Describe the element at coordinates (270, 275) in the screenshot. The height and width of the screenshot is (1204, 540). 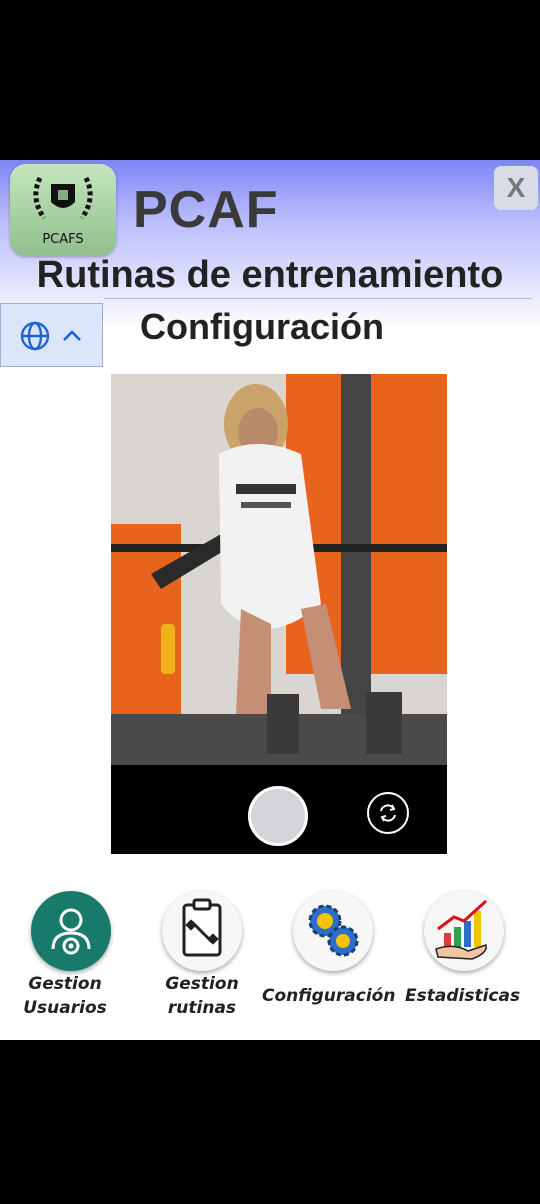
I see `page-title: Rutinas de entrenamiento` at that location.